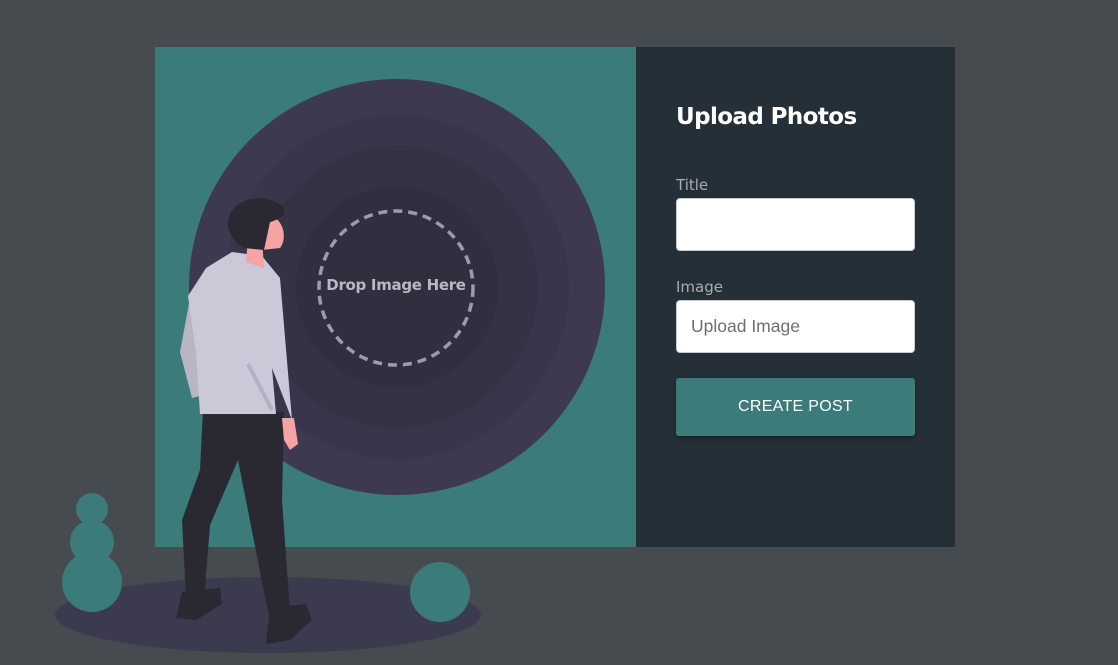  Describe the element at coordinates (795, 326) in the screenshot. I see `image-upload-input` at that location.